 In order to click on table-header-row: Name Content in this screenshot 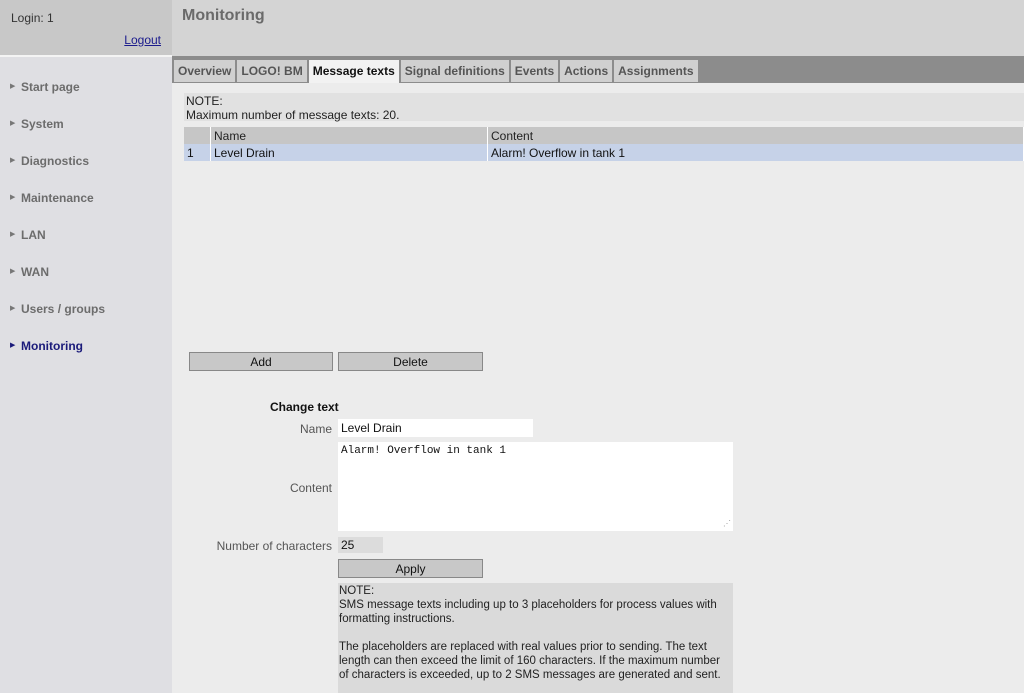, I will do `click(604, 135)`.